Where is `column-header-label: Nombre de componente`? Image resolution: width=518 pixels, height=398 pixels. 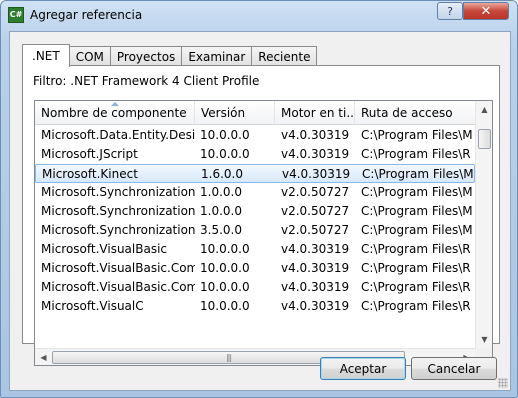 column-header-label: Nombre de componente is located at coordinates (114, 113).